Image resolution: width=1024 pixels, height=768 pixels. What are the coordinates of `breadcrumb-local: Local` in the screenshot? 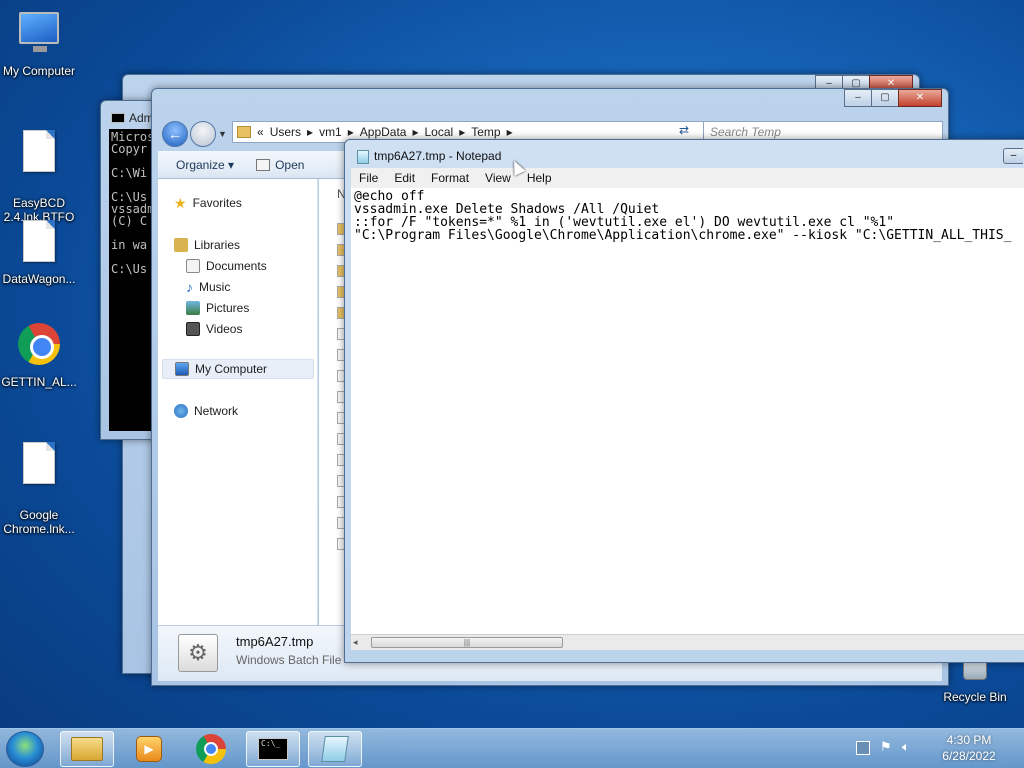 It's located at (439, 132).